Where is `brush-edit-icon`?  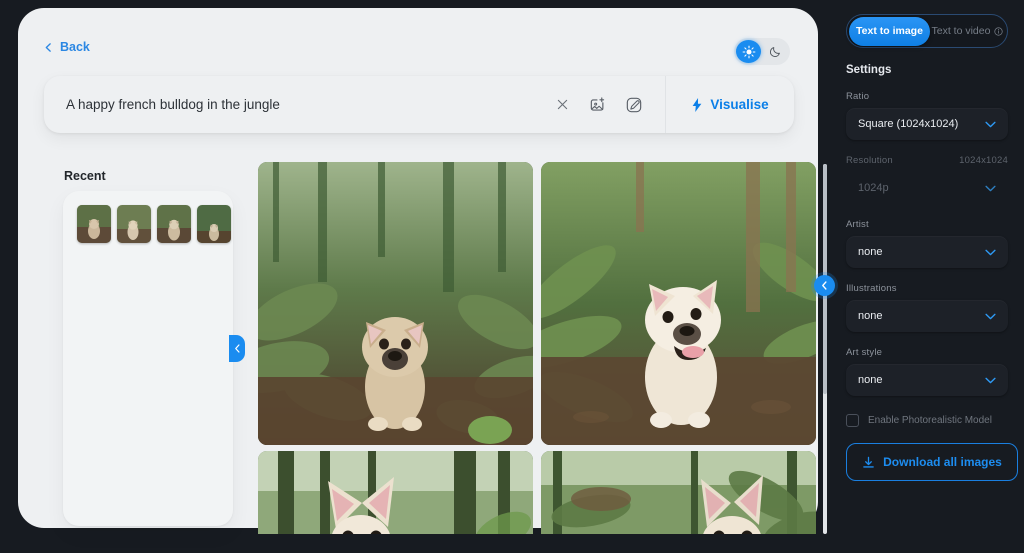 brush-edit-icon is located at coordinates (634, 105).